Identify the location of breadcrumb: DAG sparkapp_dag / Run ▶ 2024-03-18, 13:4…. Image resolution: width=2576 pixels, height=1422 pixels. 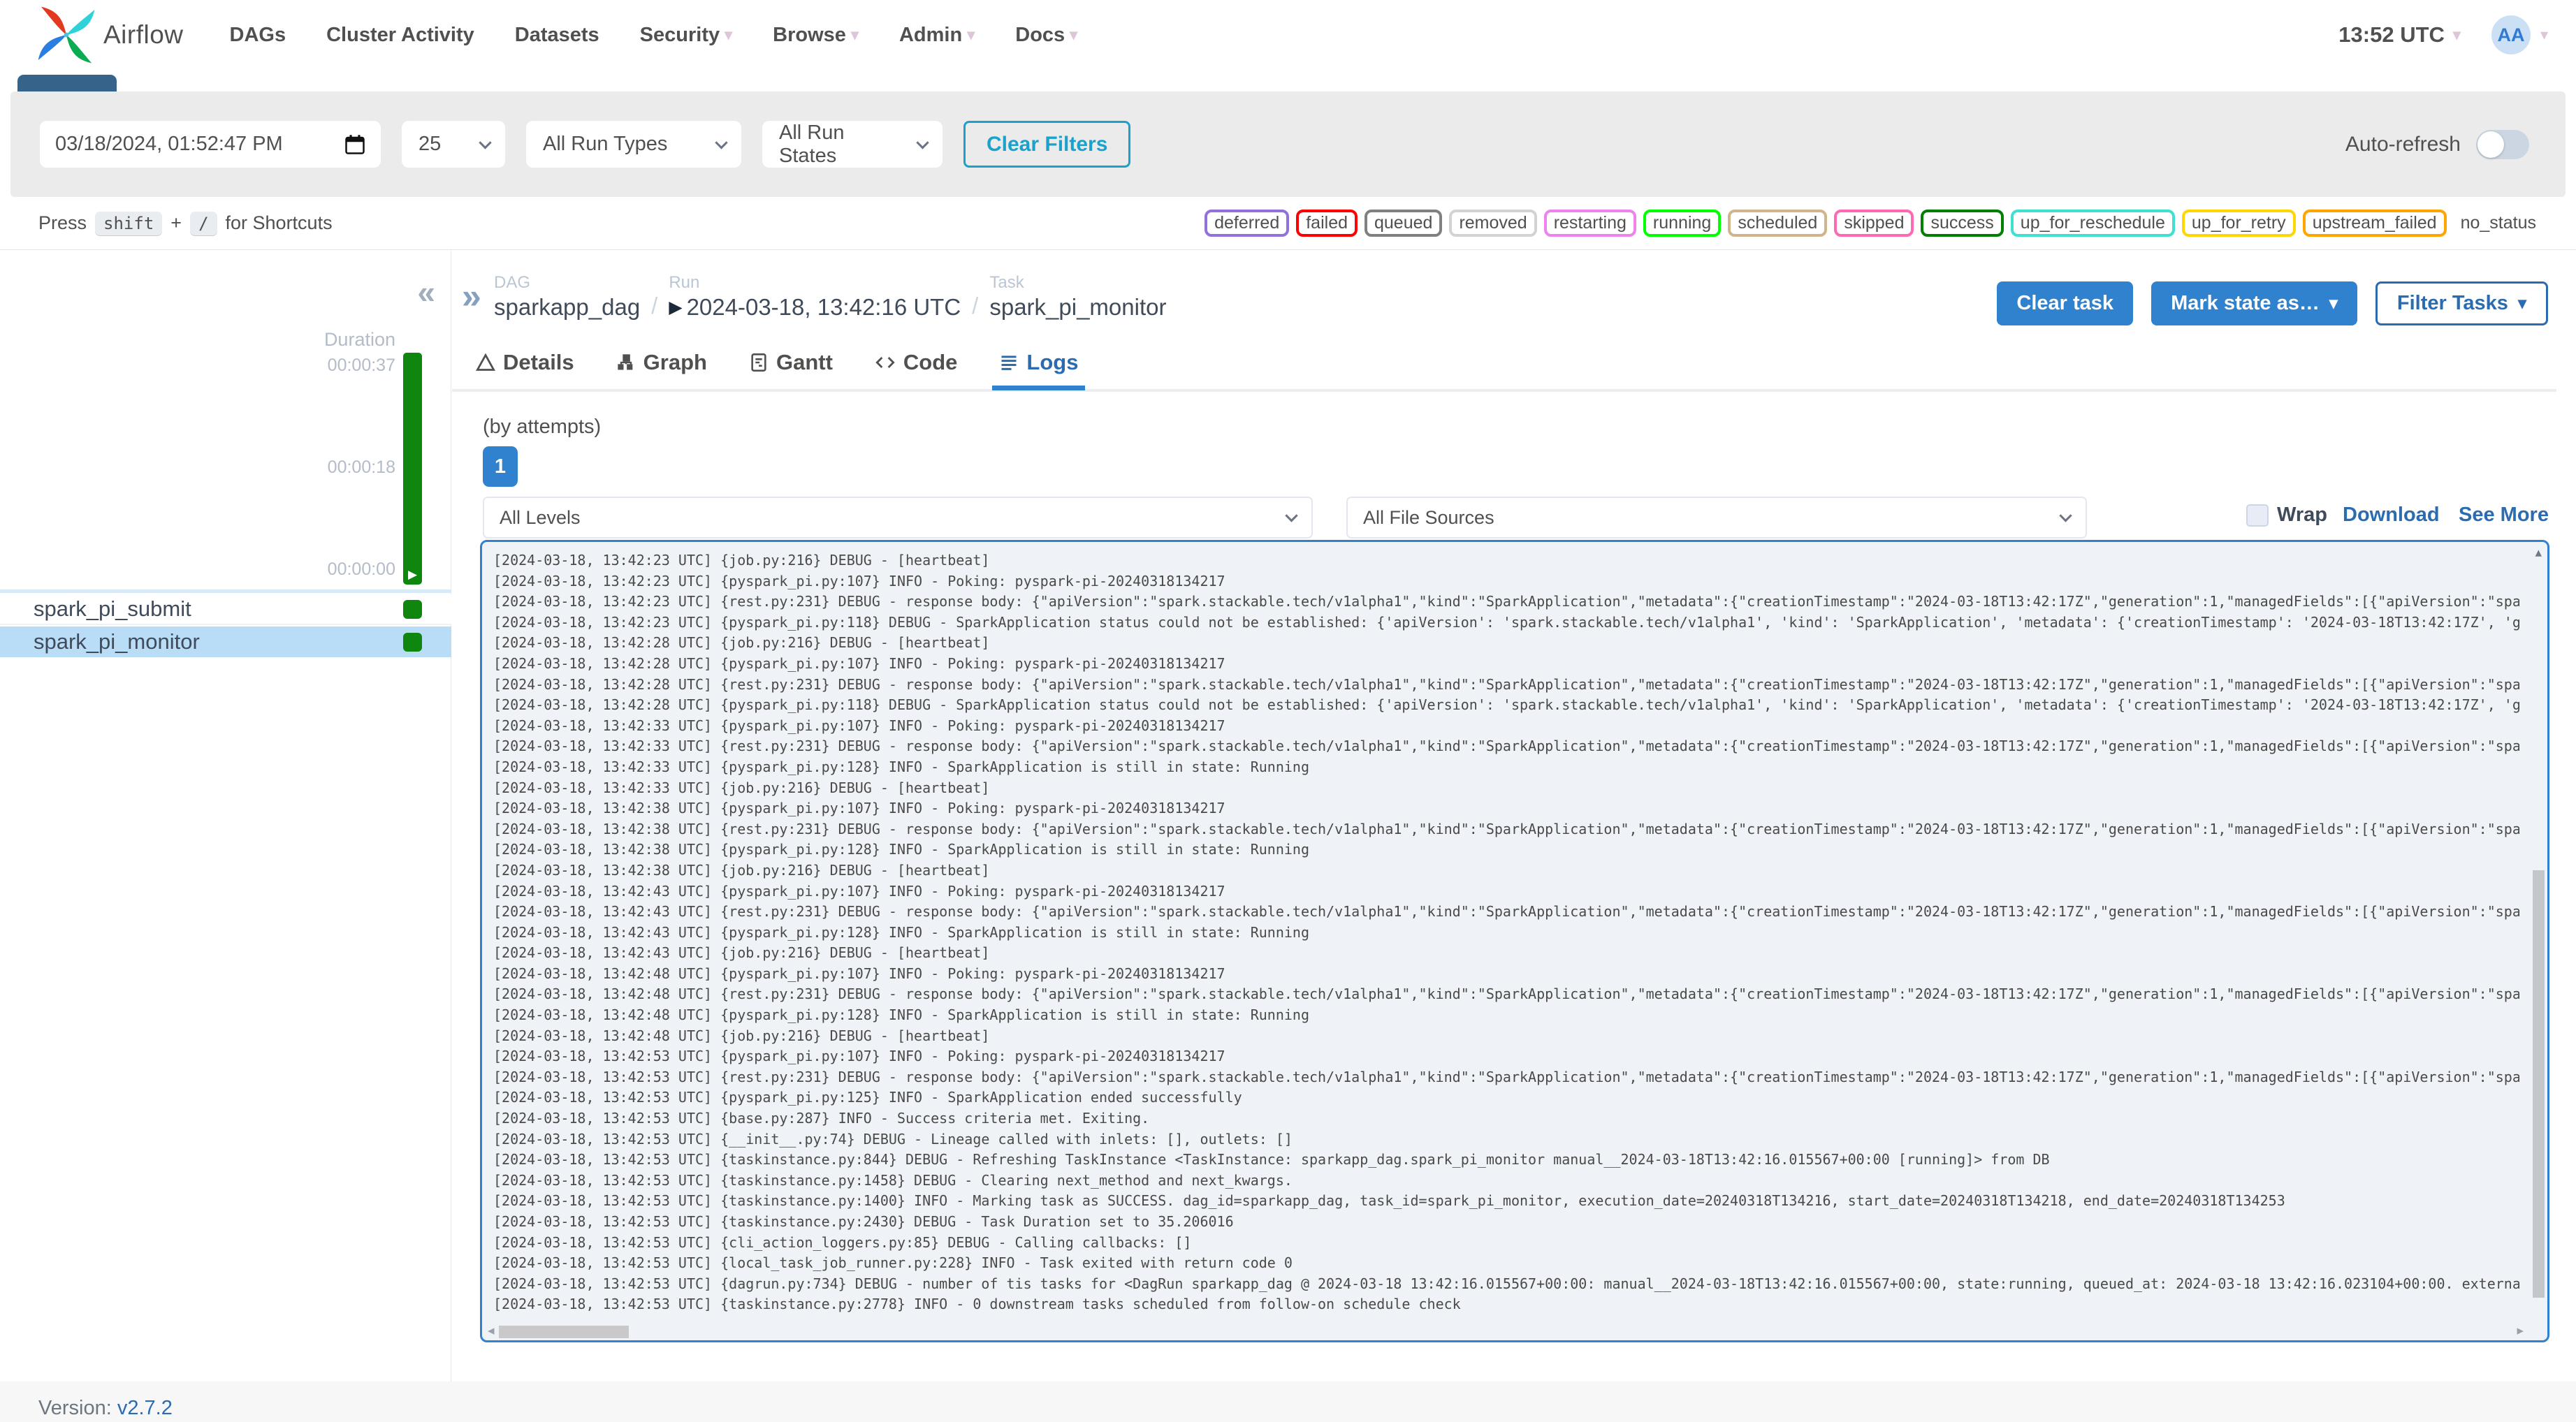
(830, 297).